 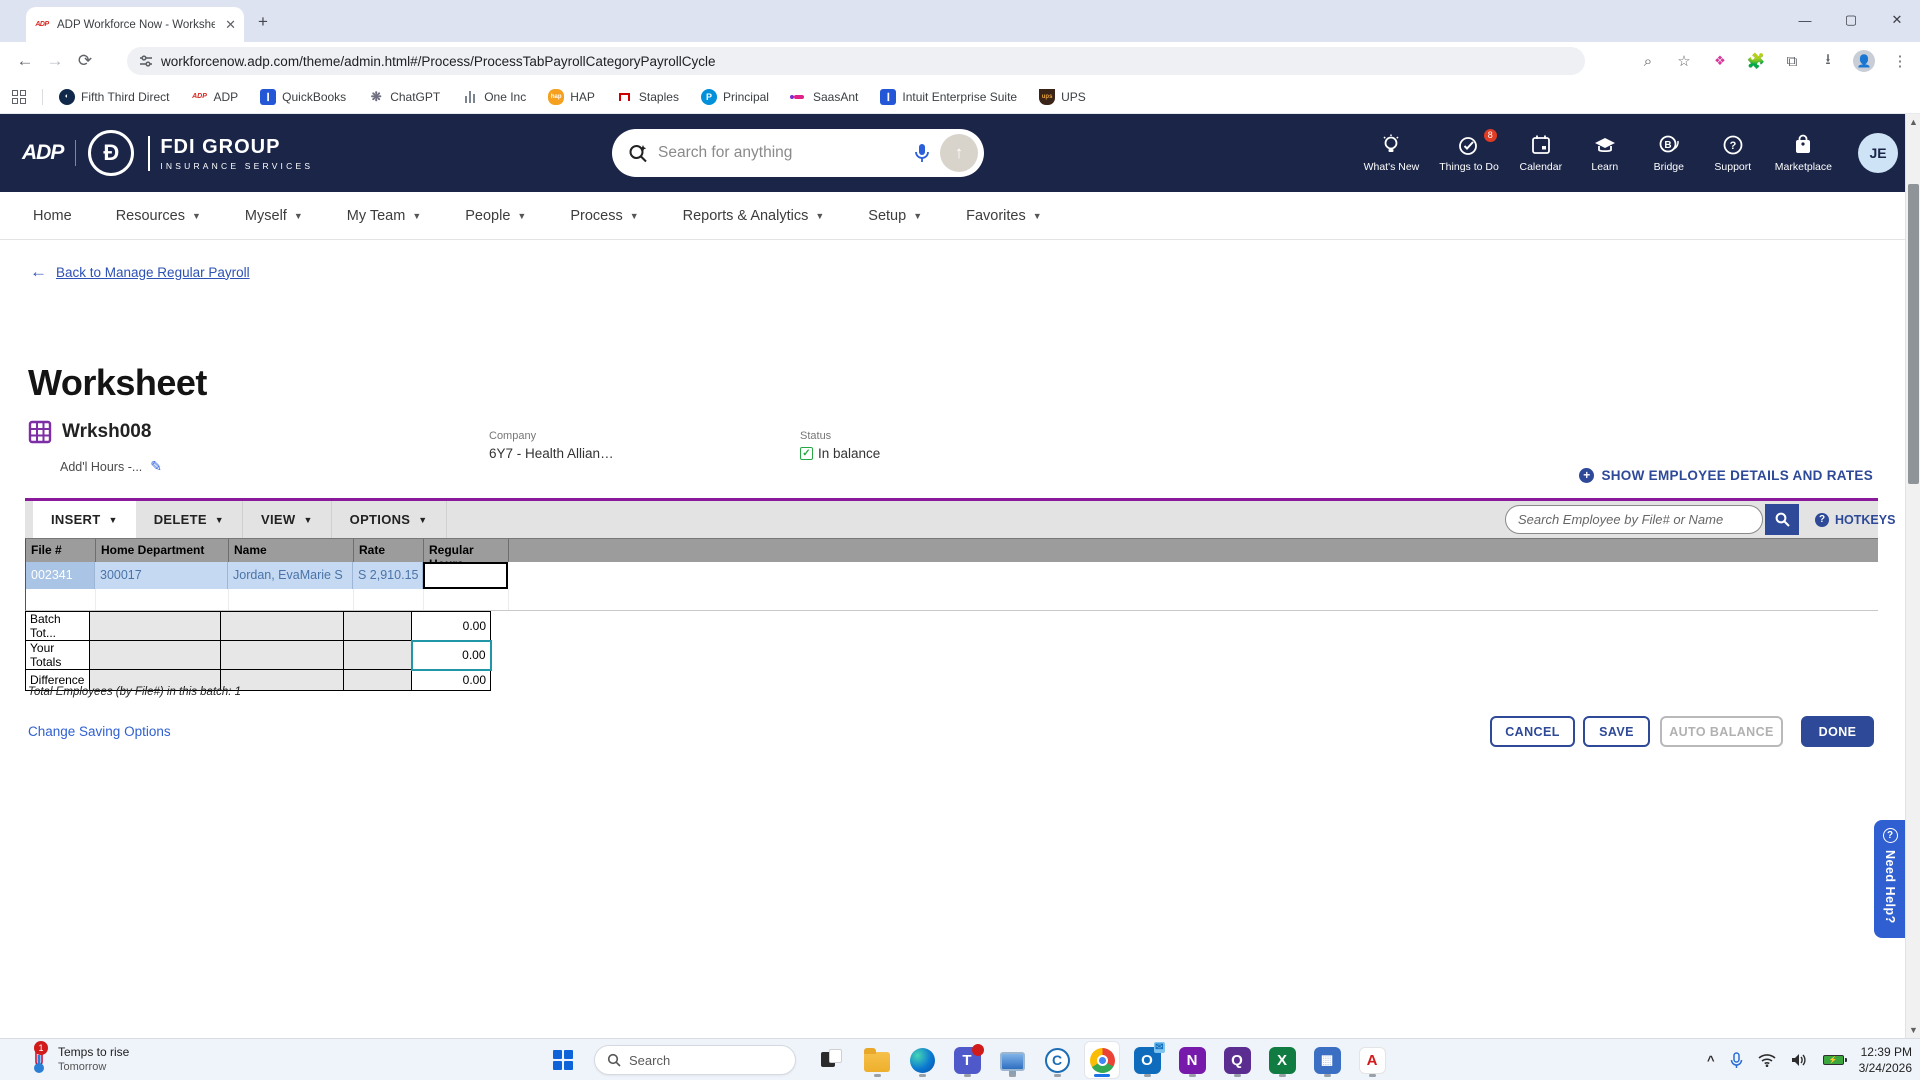 I want to click on support-button: ? Support, so click(x=1733, y=153).